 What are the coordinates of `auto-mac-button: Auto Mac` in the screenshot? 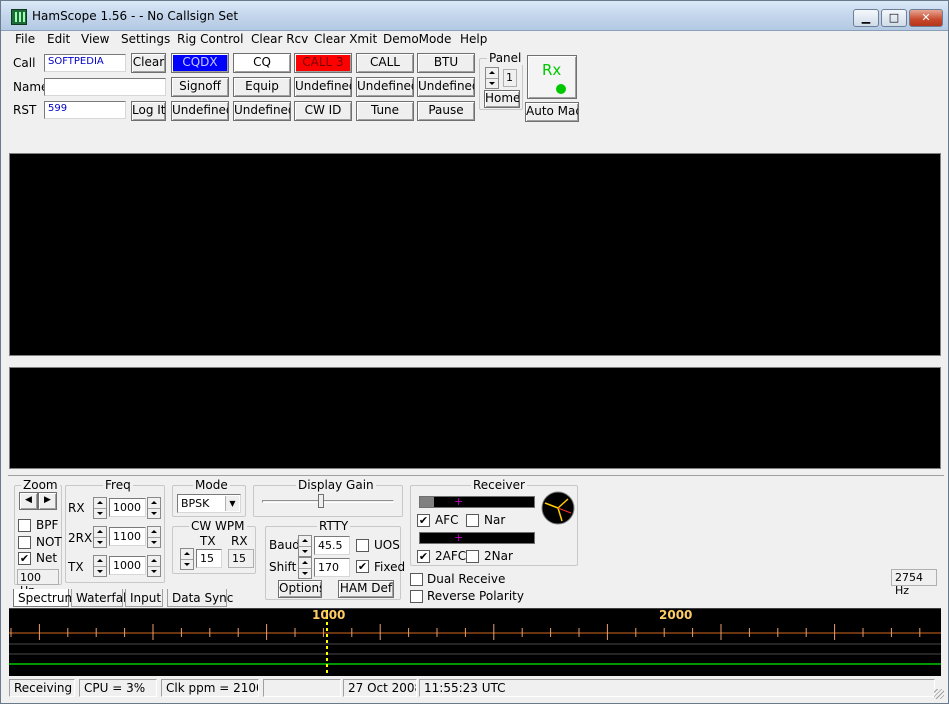 It's located at (552, 112).